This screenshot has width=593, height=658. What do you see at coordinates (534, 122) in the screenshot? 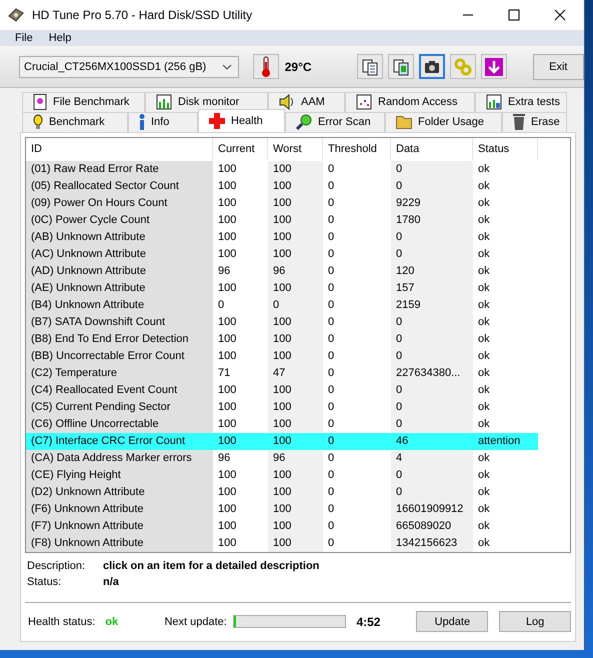
I see `tab: Erase` at bounding box center [534, 122].